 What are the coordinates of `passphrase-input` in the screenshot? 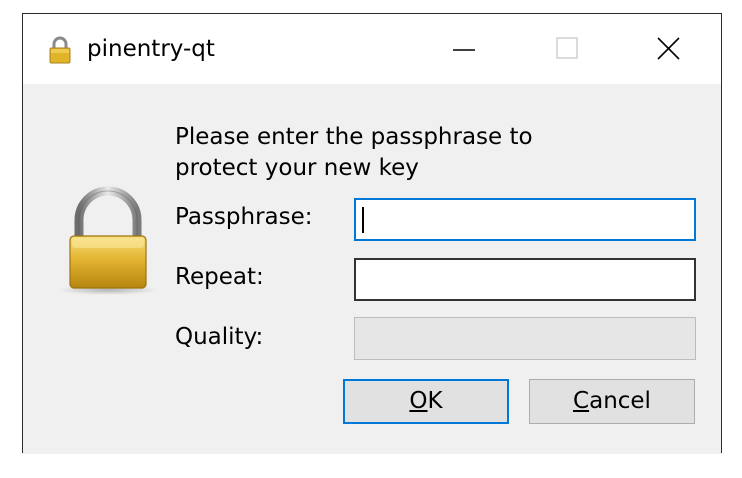 It's located at (525, 219).